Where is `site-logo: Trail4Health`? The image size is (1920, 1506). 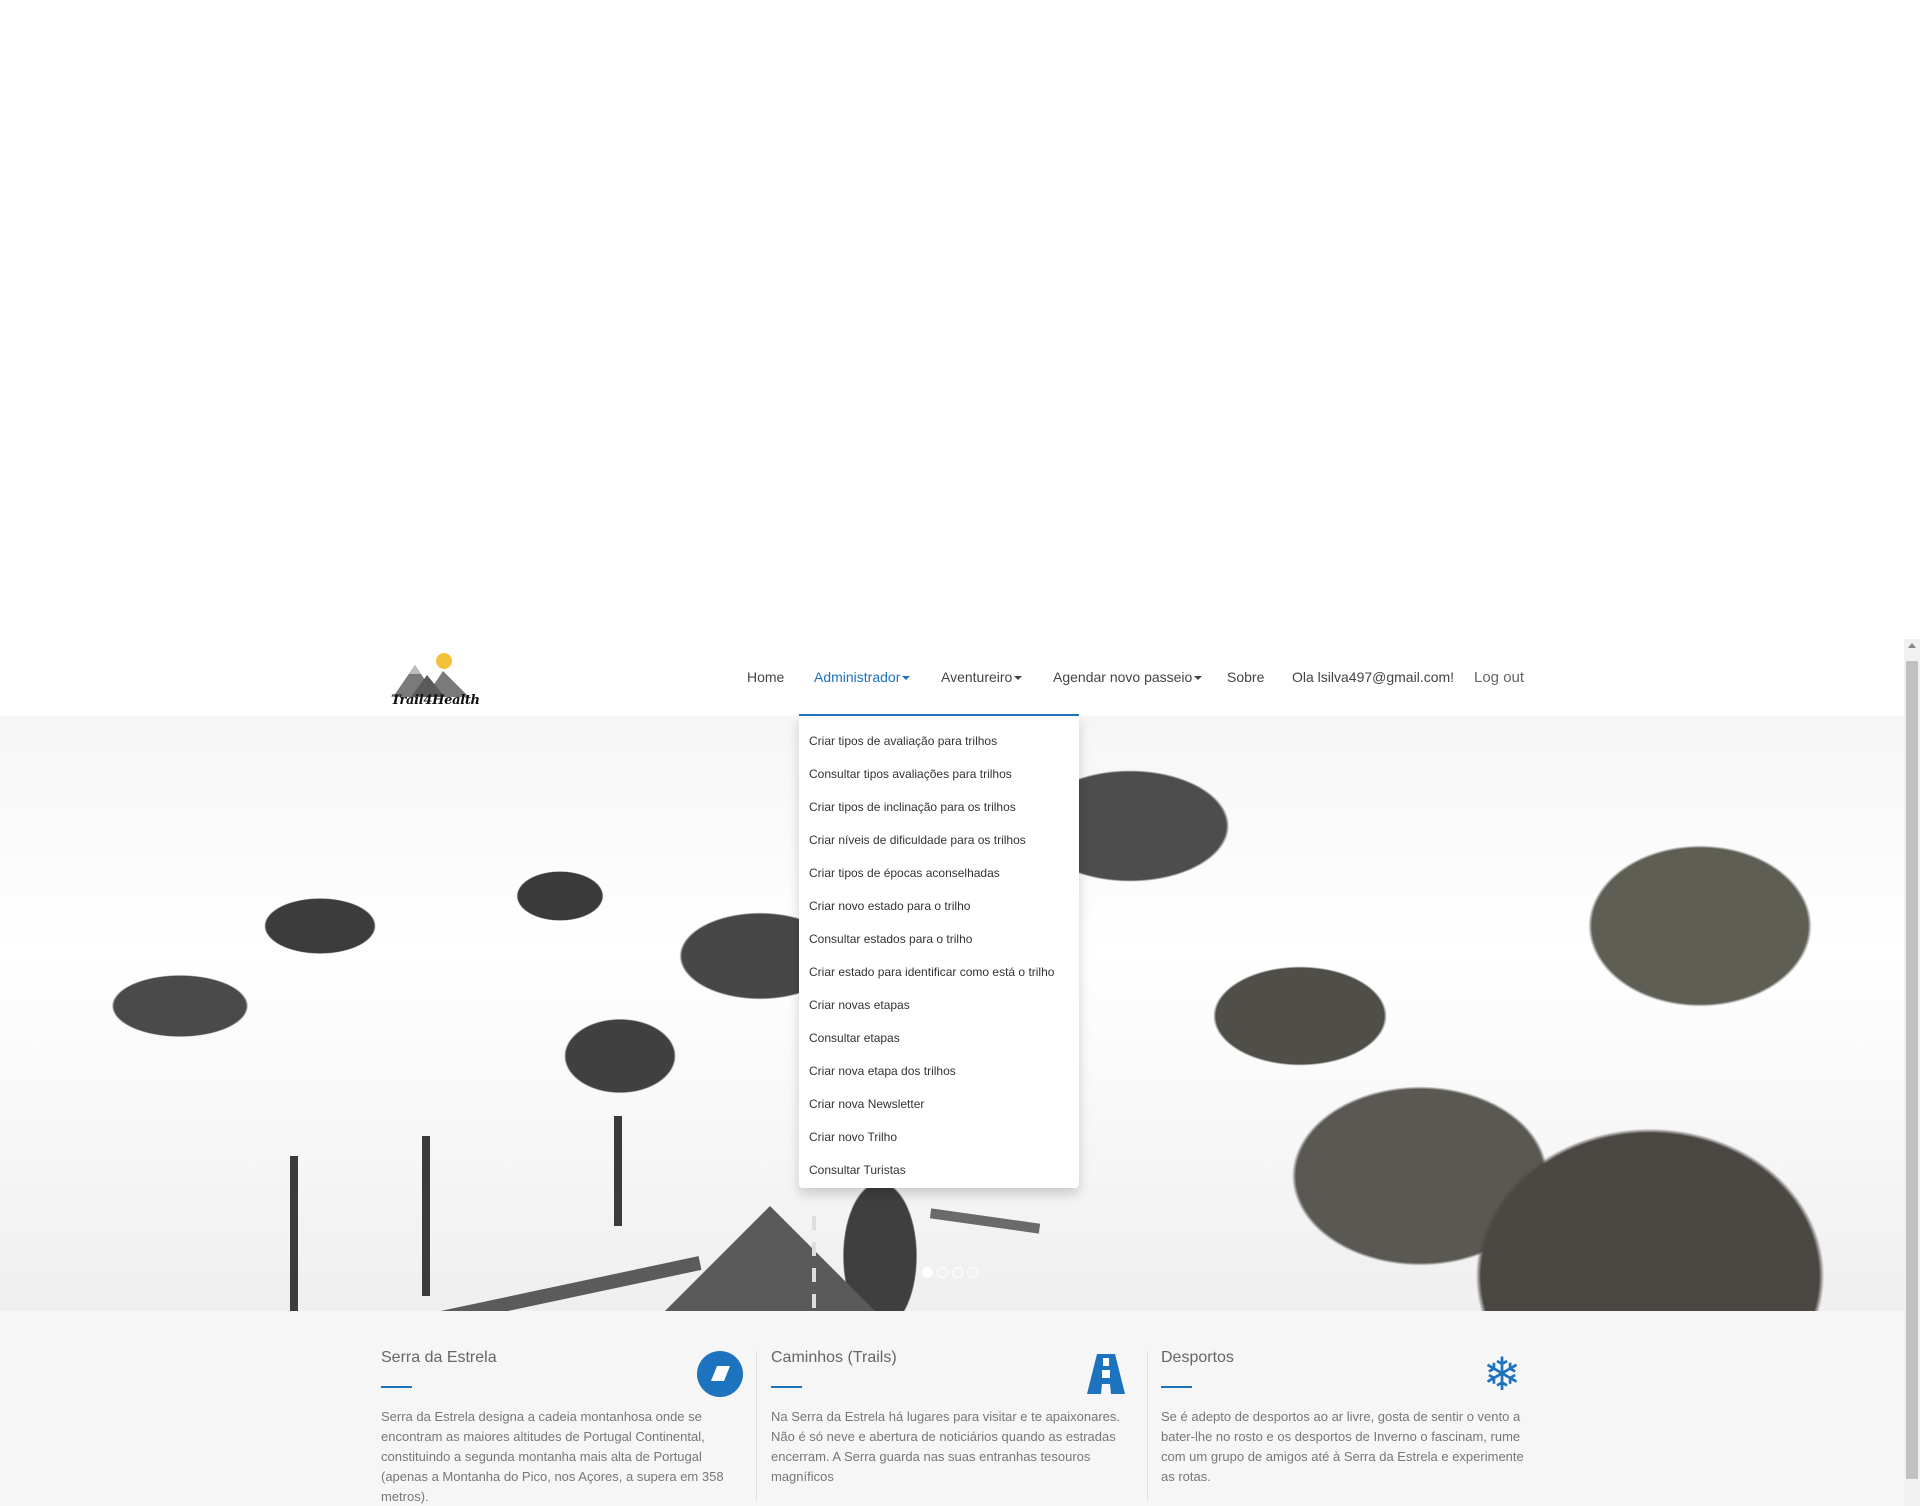
site-logo: Trail4Health is located at coordinates (435, 680).